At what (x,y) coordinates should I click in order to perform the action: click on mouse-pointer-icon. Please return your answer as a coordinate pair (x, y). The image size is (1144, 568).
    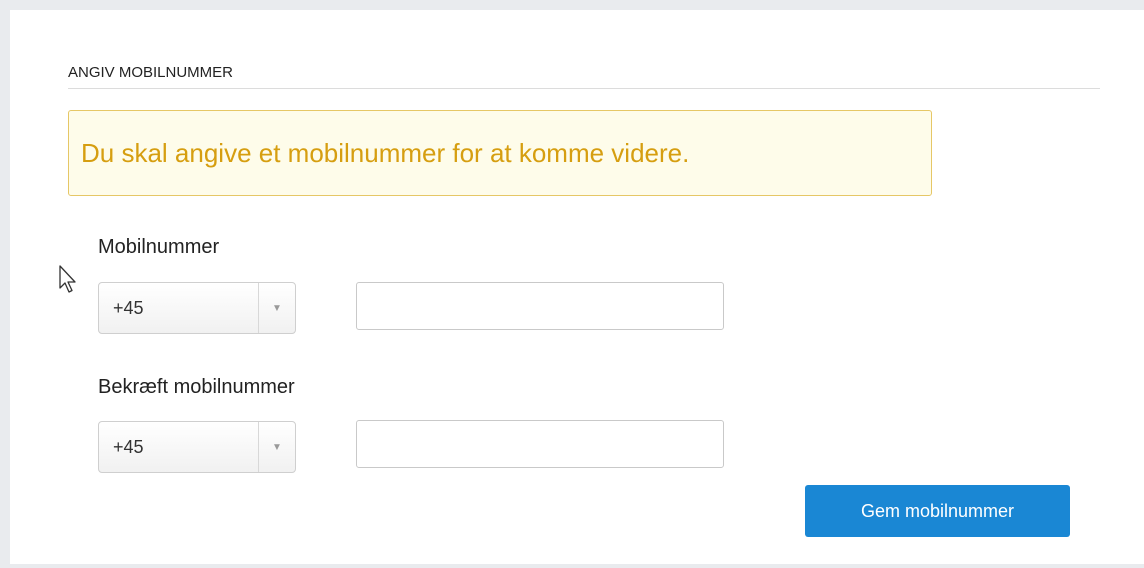
    Looking at the image, I should click on (68, 281).